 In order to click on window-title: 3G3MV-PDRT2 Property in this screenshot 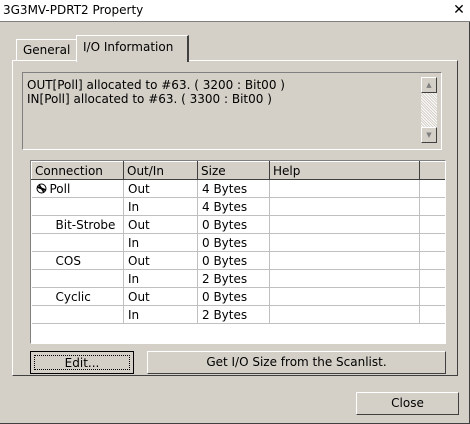, I will do `click(73, 10)`.